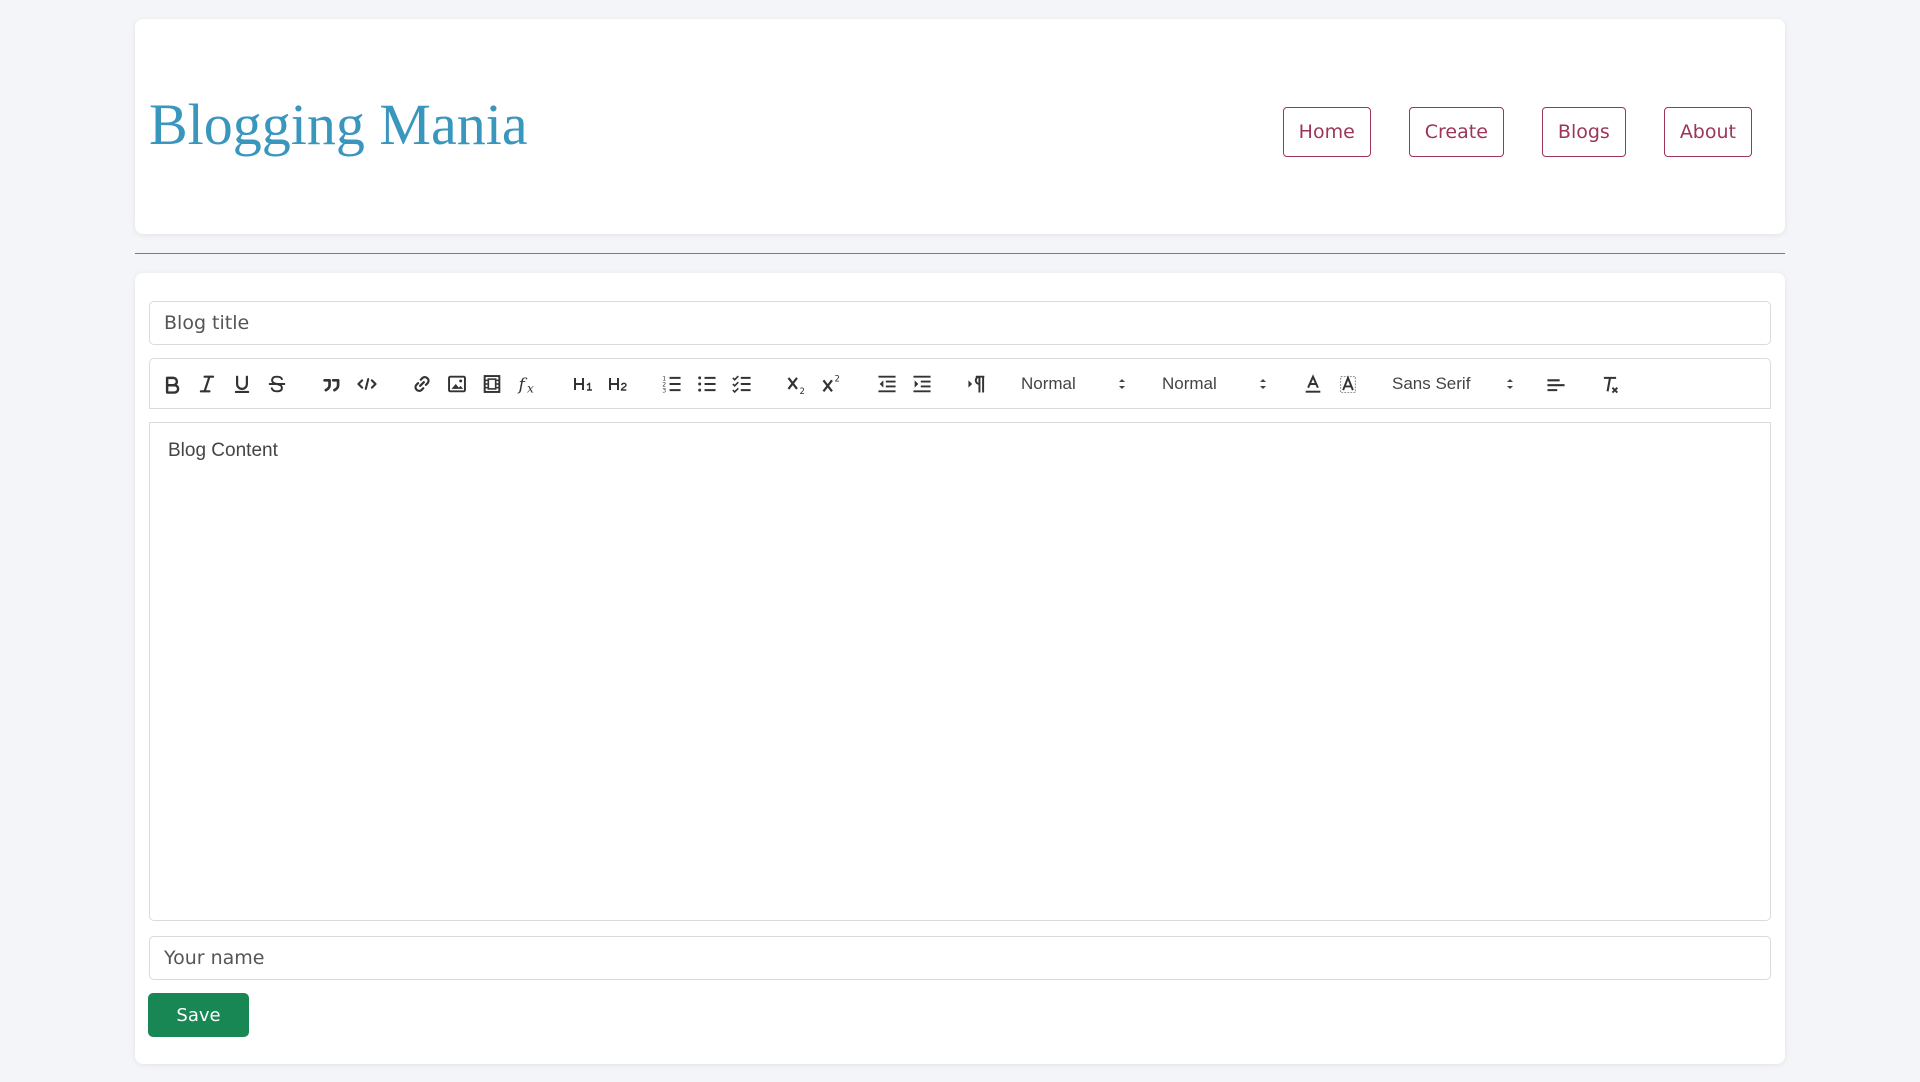  I want to click on superscript-icon: 2, so click(832, 384).